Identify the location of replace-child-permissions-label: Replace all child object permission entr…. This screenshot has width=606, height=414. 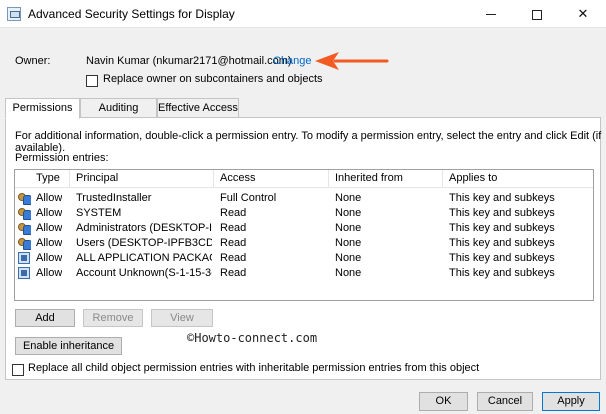
(254, 368).